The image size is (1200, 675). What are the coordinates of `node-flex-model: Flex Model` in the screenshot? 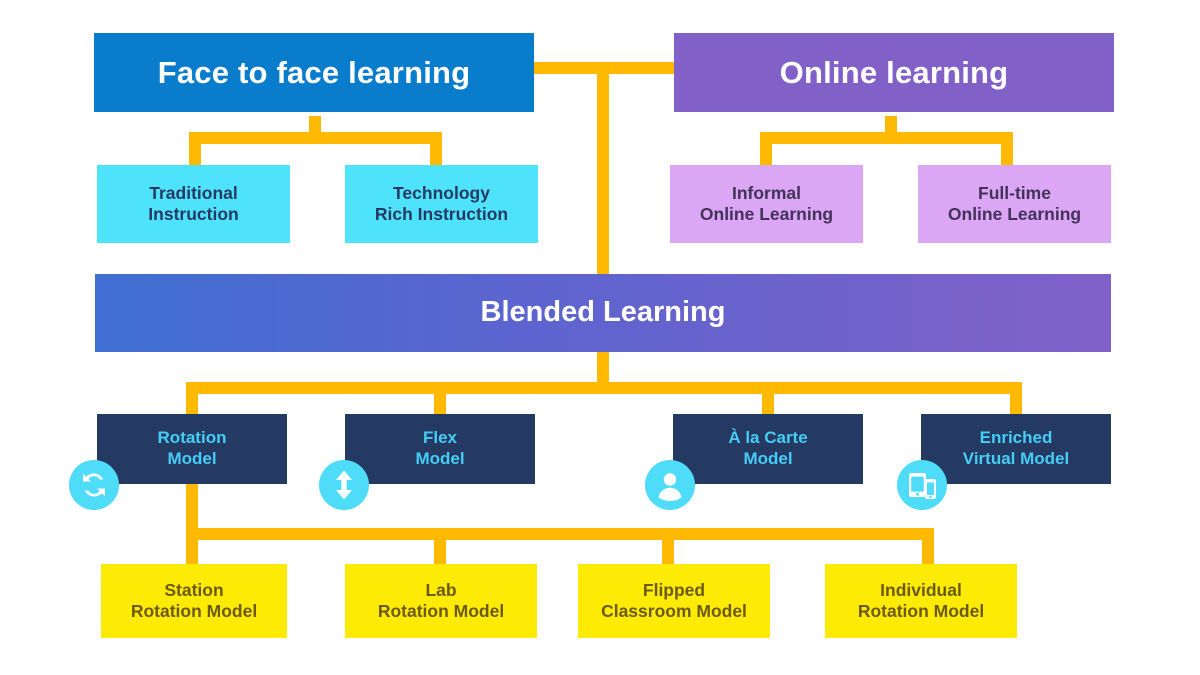 It's located at (440, 449).